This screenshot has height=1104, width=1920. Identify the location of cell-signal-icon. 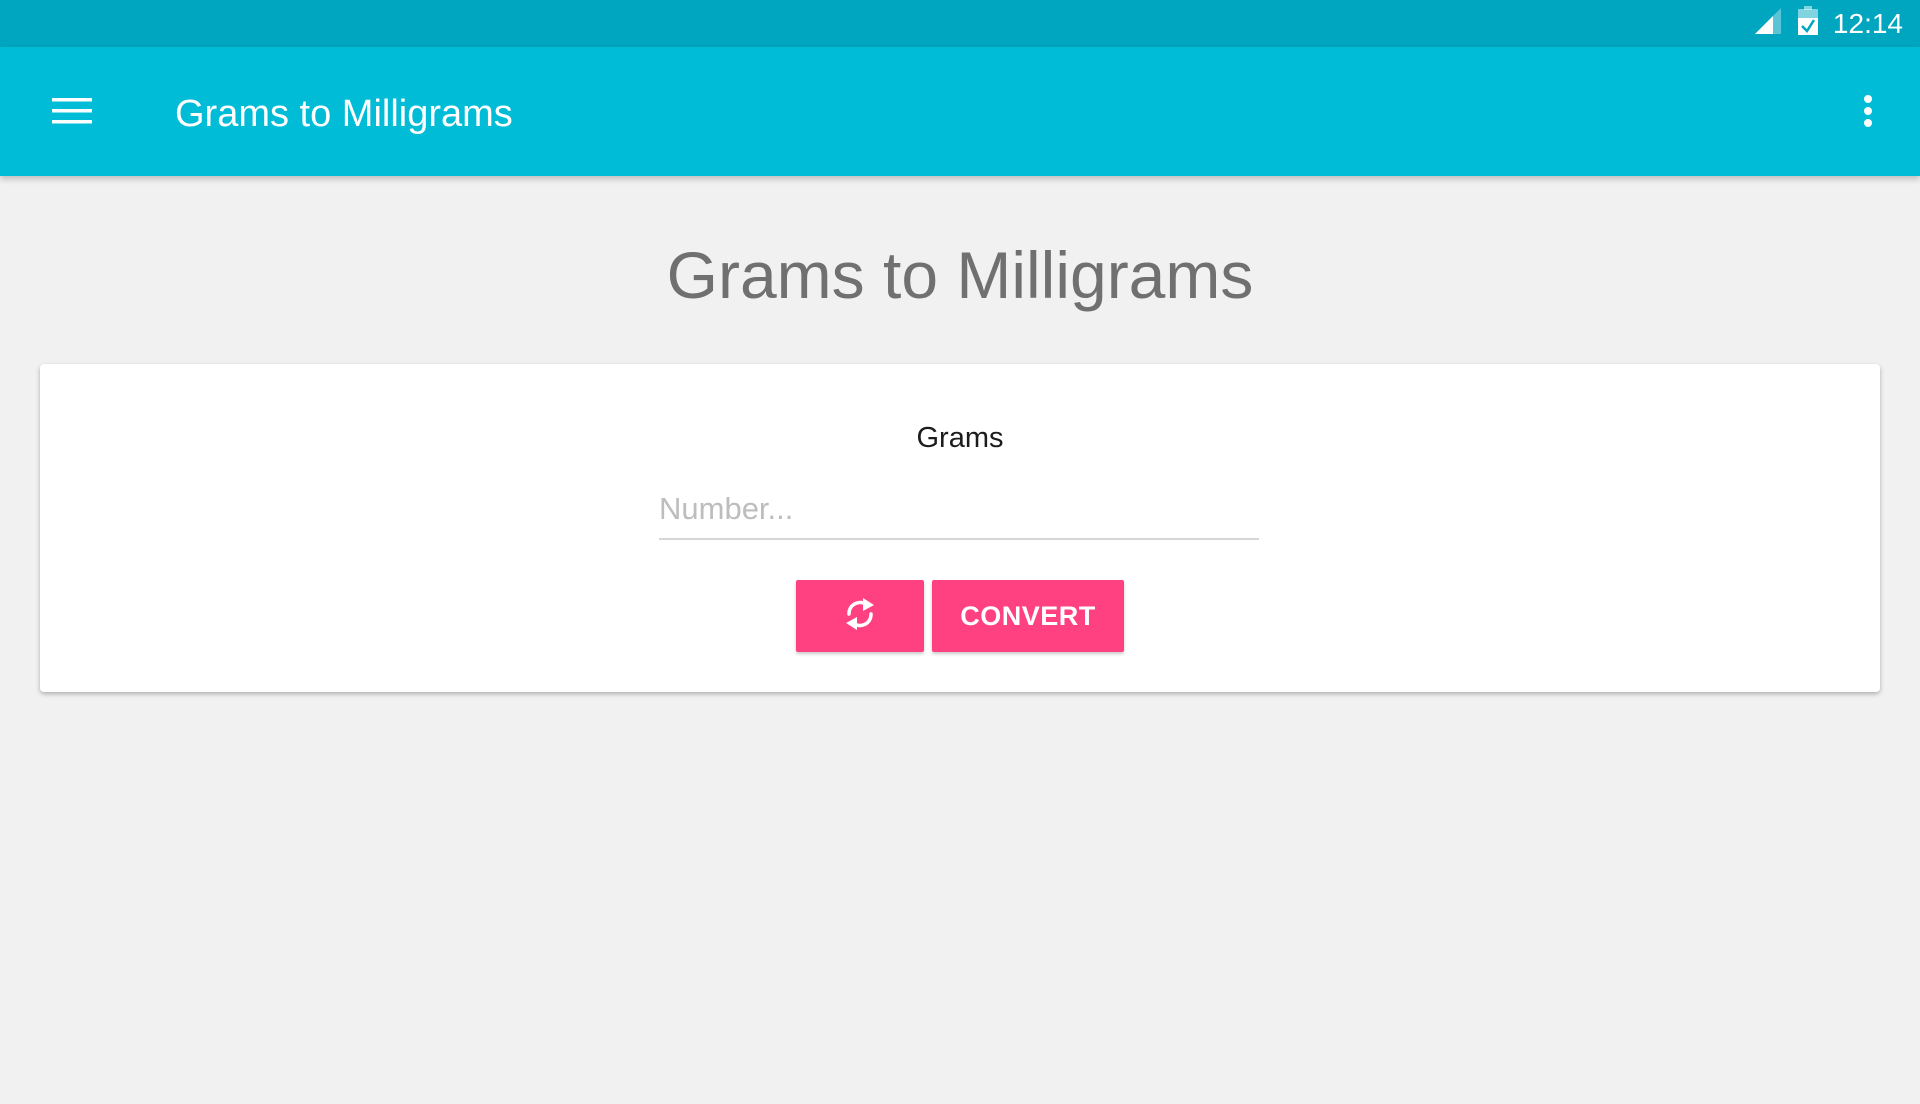
(1768, 23).